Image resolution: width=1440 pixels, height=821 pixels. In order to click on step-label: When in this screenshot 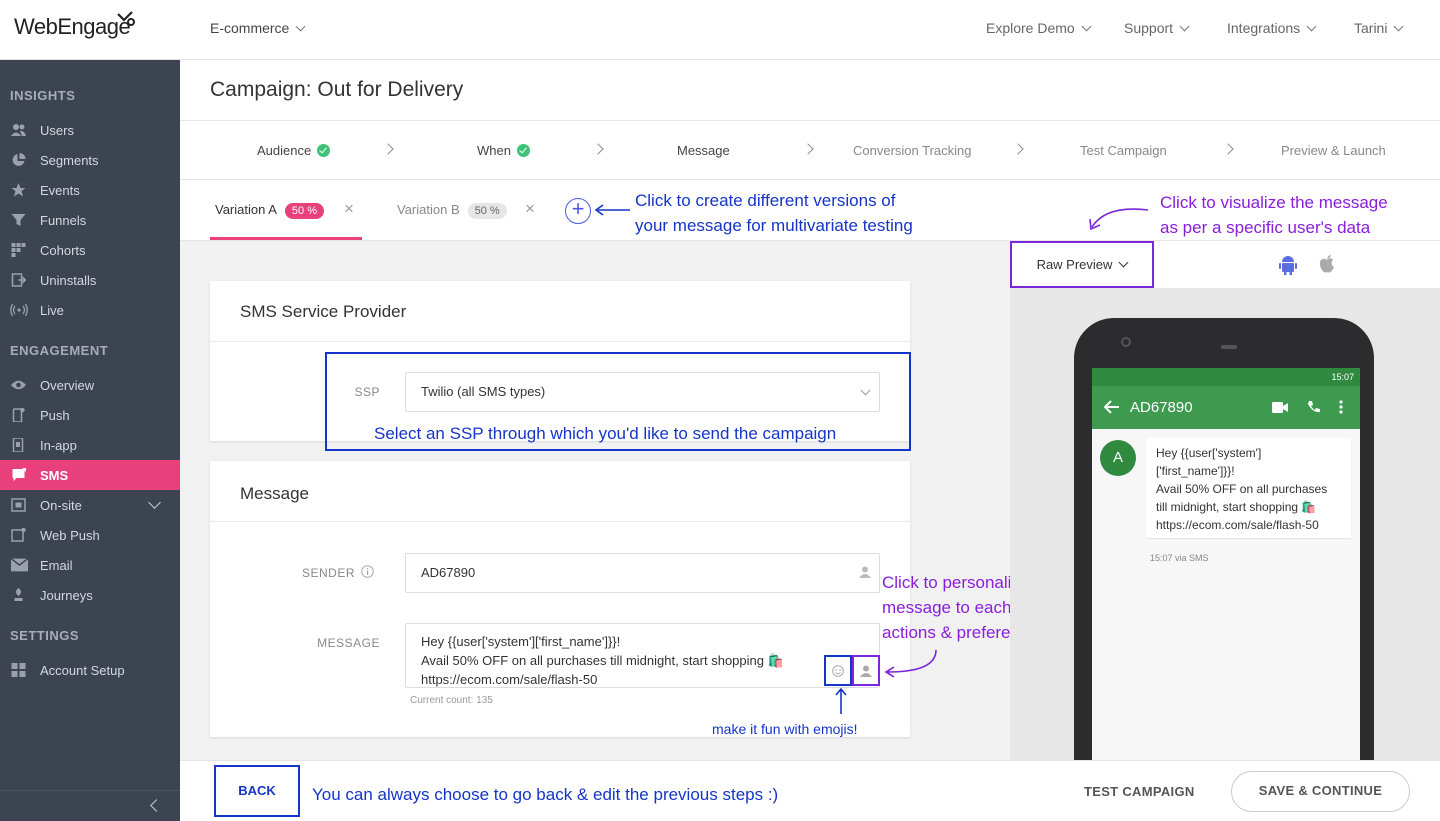, I will do `click(494, 150)`.